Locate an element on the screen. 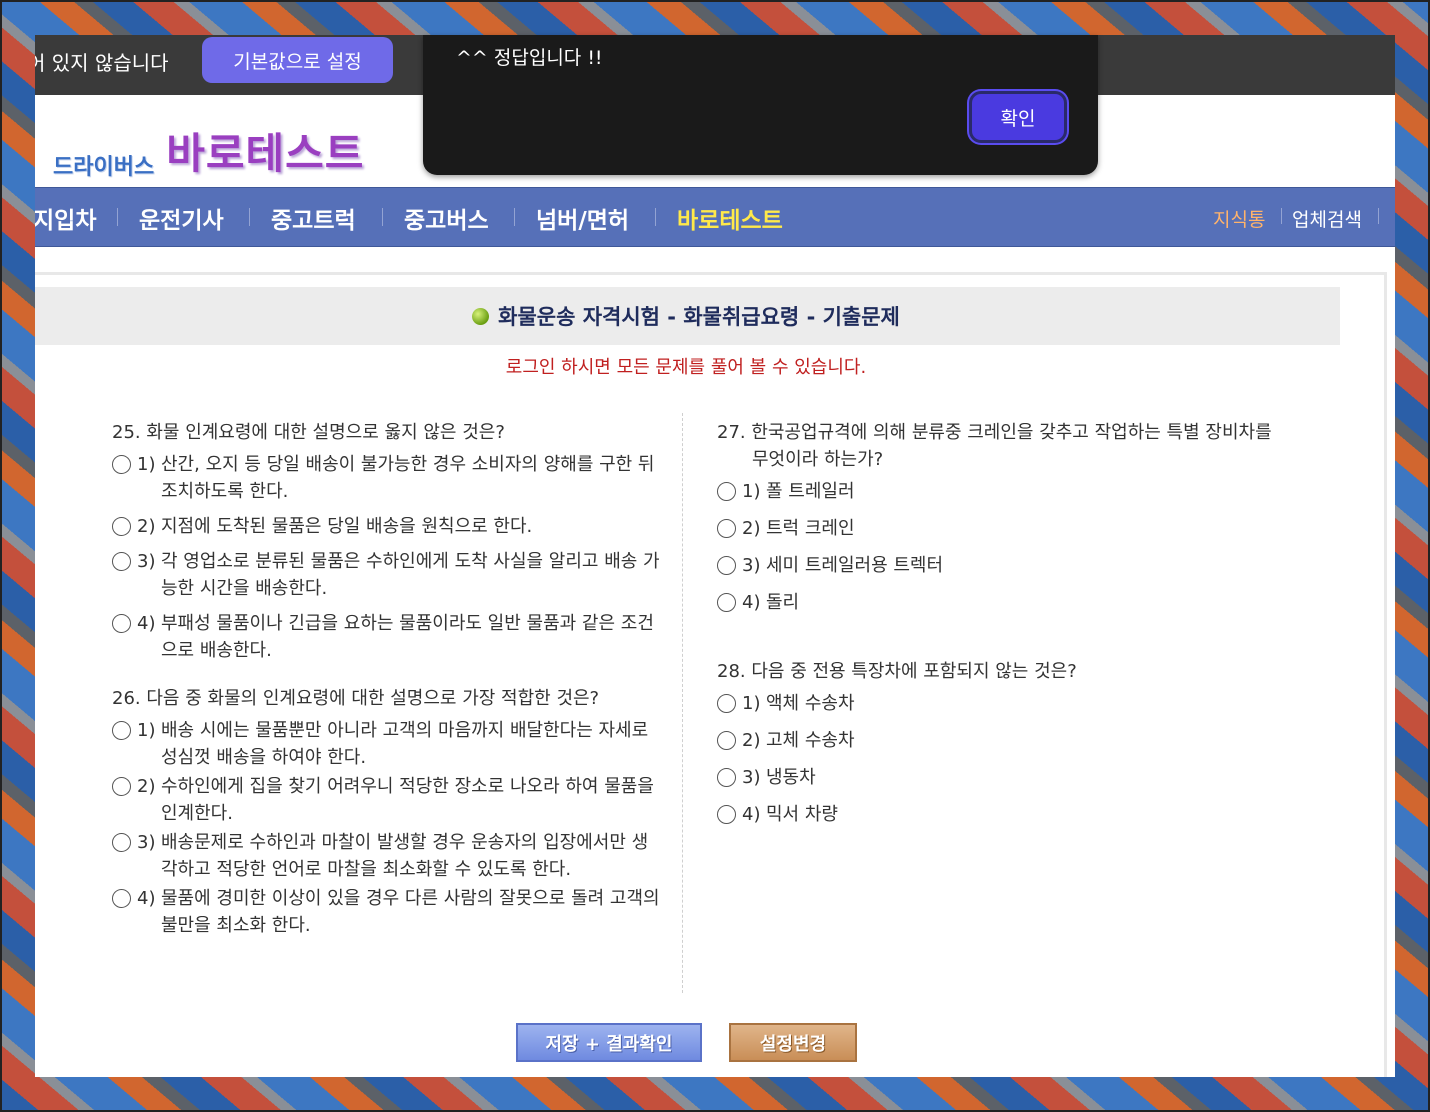  option-text: 고체 수송차 is located at coordinates (810, 740).